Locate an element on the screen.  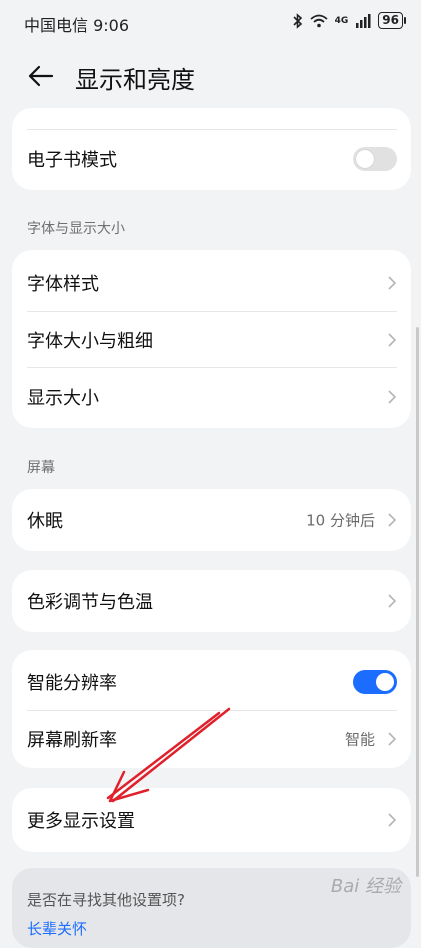
page-header: 显示和亮度 is located at coordinates (210, 76).